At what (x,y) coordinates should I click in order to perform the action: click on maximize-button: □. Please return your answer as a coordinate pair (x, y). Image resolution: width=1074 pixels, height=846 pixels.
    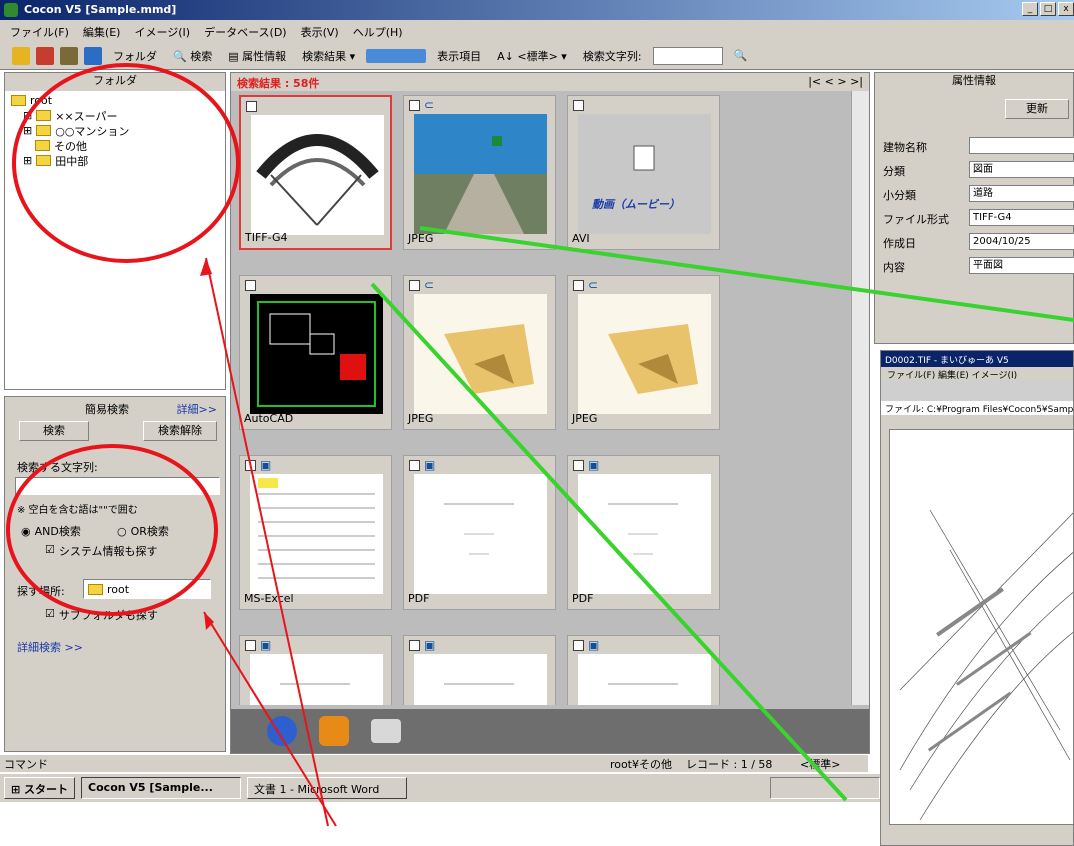
    Looking at the image, I should click on (1048, 9).